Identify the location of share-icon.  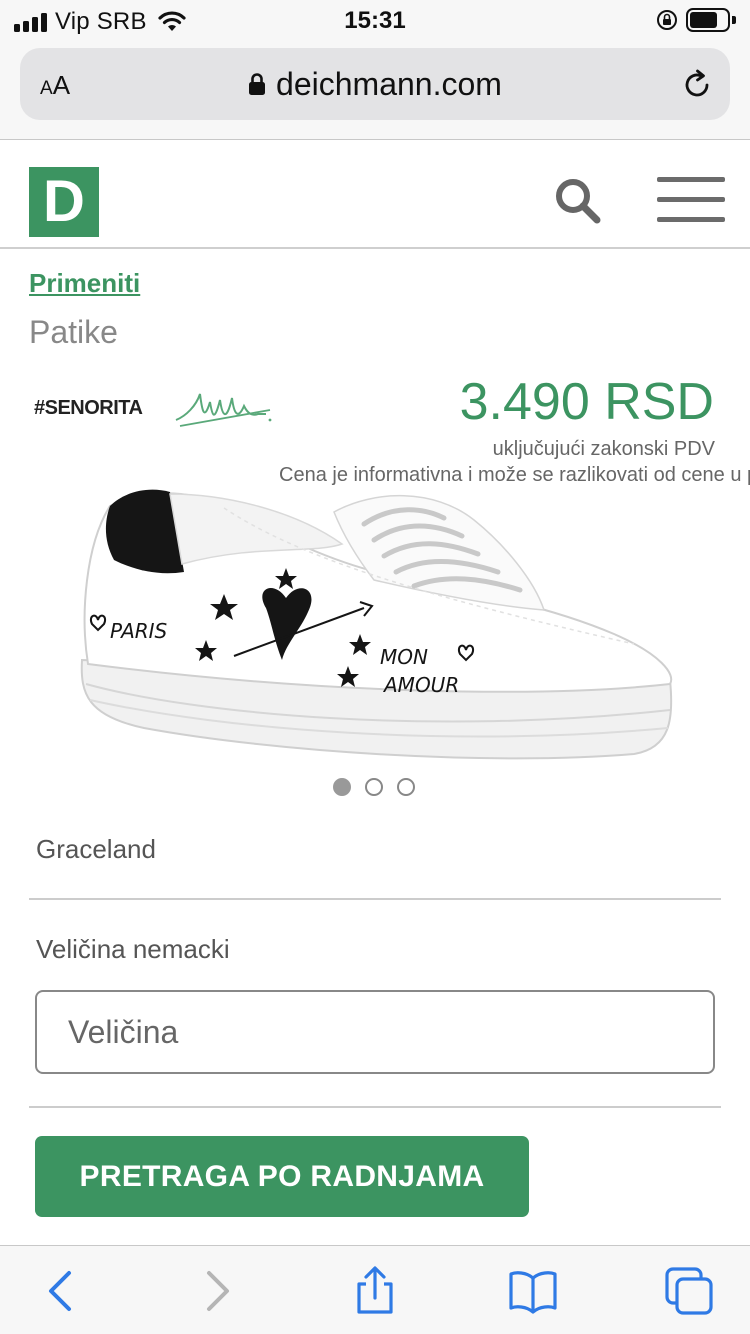
(375, 1291).